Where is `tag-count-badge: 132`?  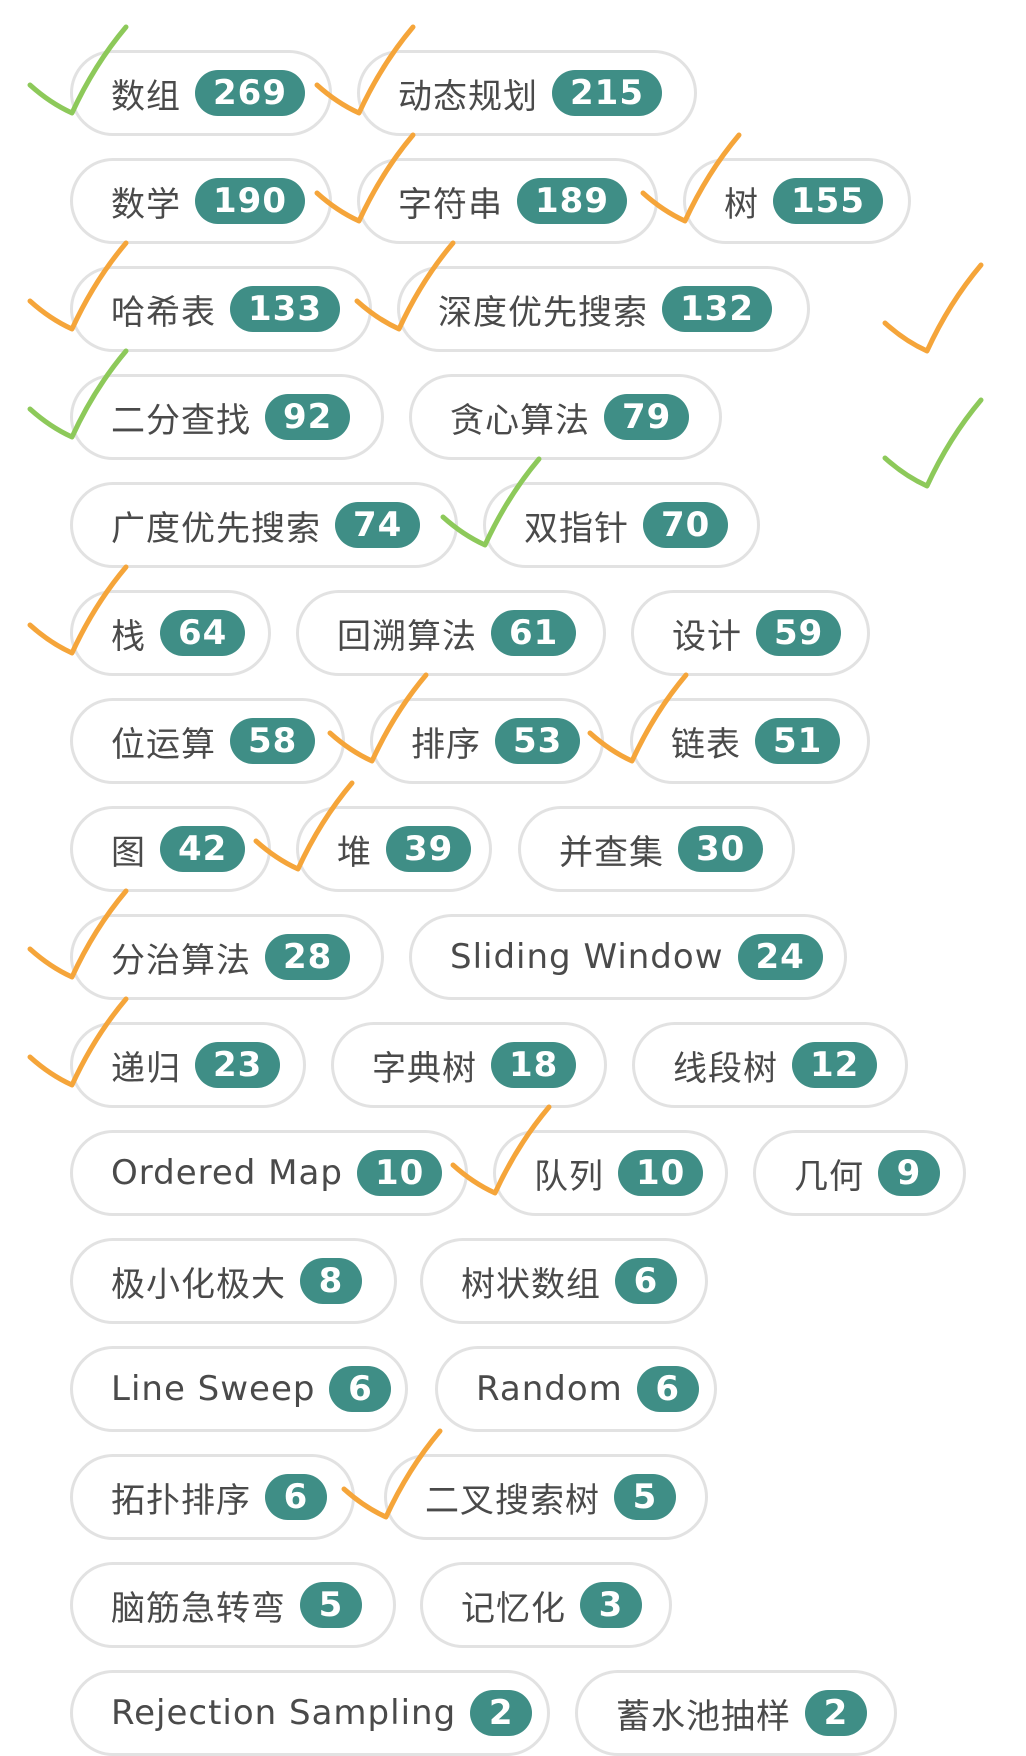
tag-count-badge: 132 is located at coordinates (717, 309).